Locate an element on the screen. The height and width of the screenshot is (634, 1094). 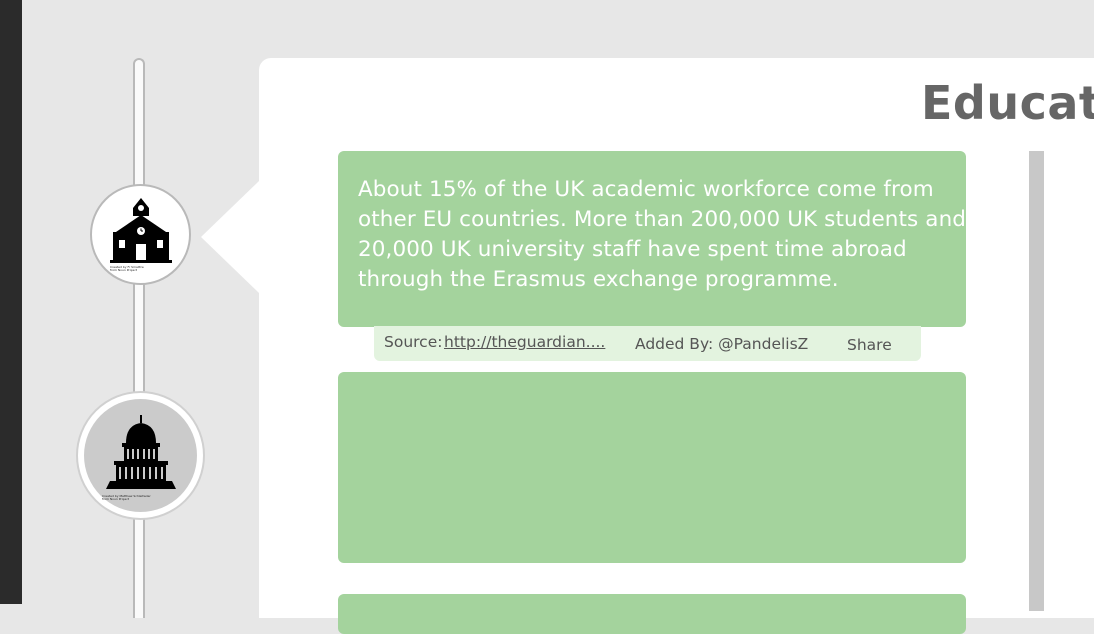
capitol-icon is located at coordinates (140, 451).